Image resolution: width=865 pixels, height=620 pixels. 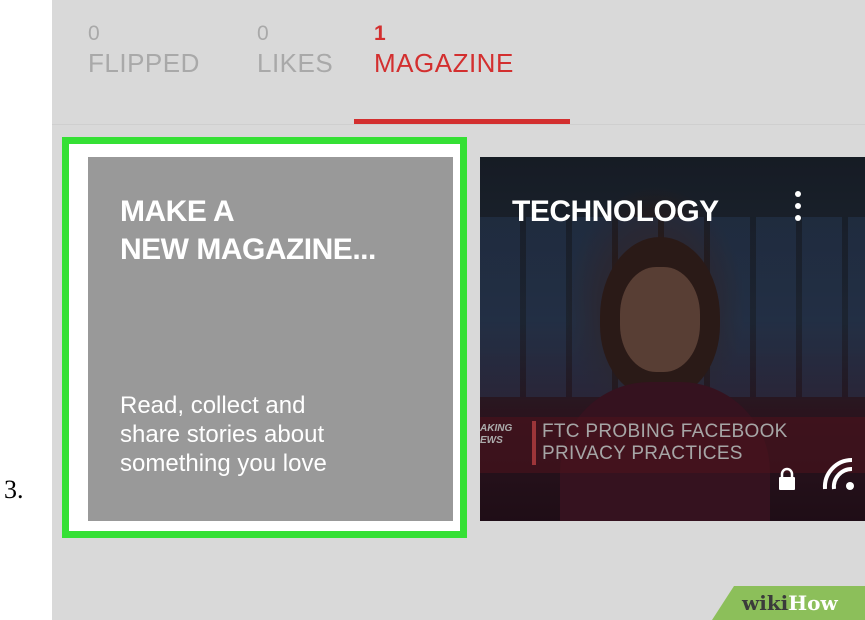 What do you see at coordinates (787, 478) in the screenshot?
I see `lock-icon` at bounding box center [787, 478].